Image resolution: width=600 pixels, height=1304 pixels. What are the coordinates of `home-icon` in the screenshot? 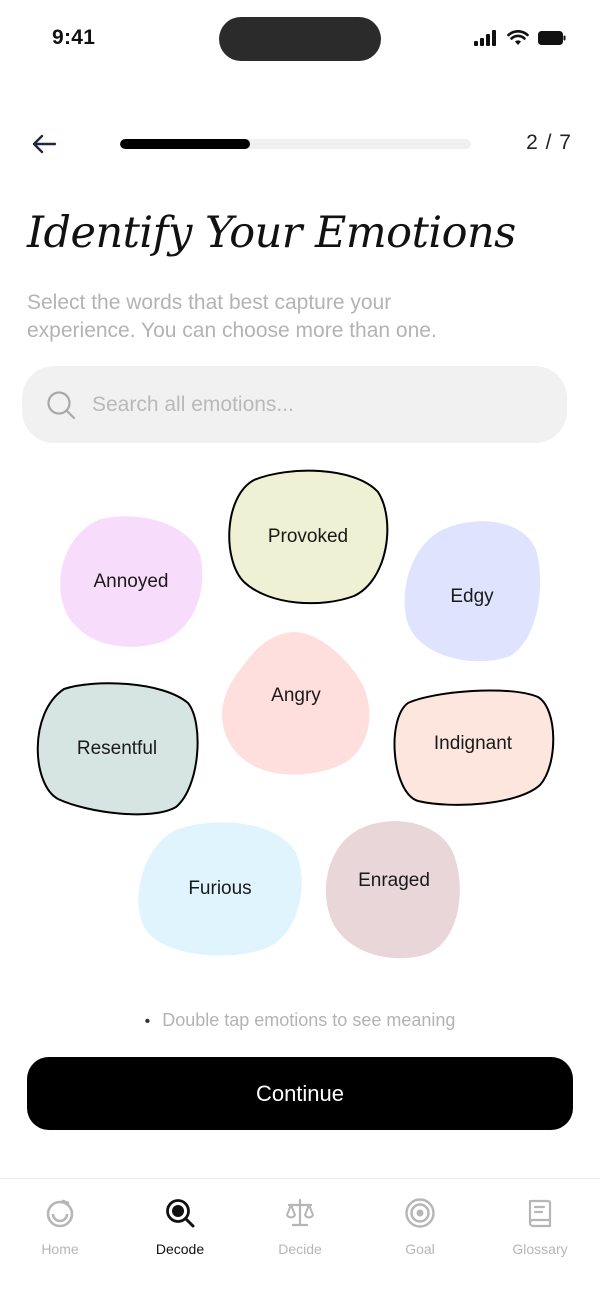 It's located at (60, 1213).